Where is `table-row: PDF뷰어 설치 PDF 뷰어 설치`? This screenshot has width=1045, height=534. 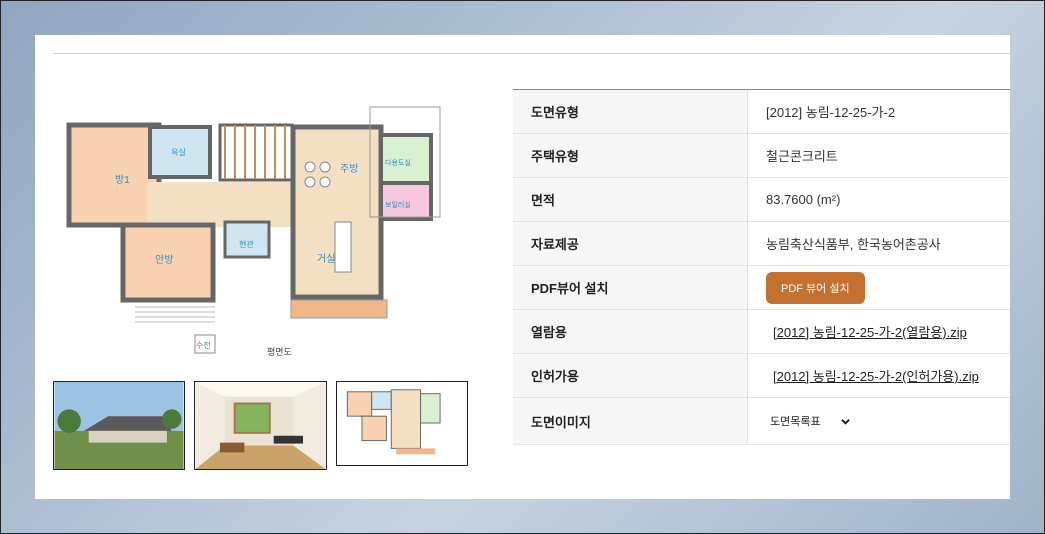
table-row: PDF뷰어 설치 PDF 뷰어 설치 is located at coordinates (761, 288).